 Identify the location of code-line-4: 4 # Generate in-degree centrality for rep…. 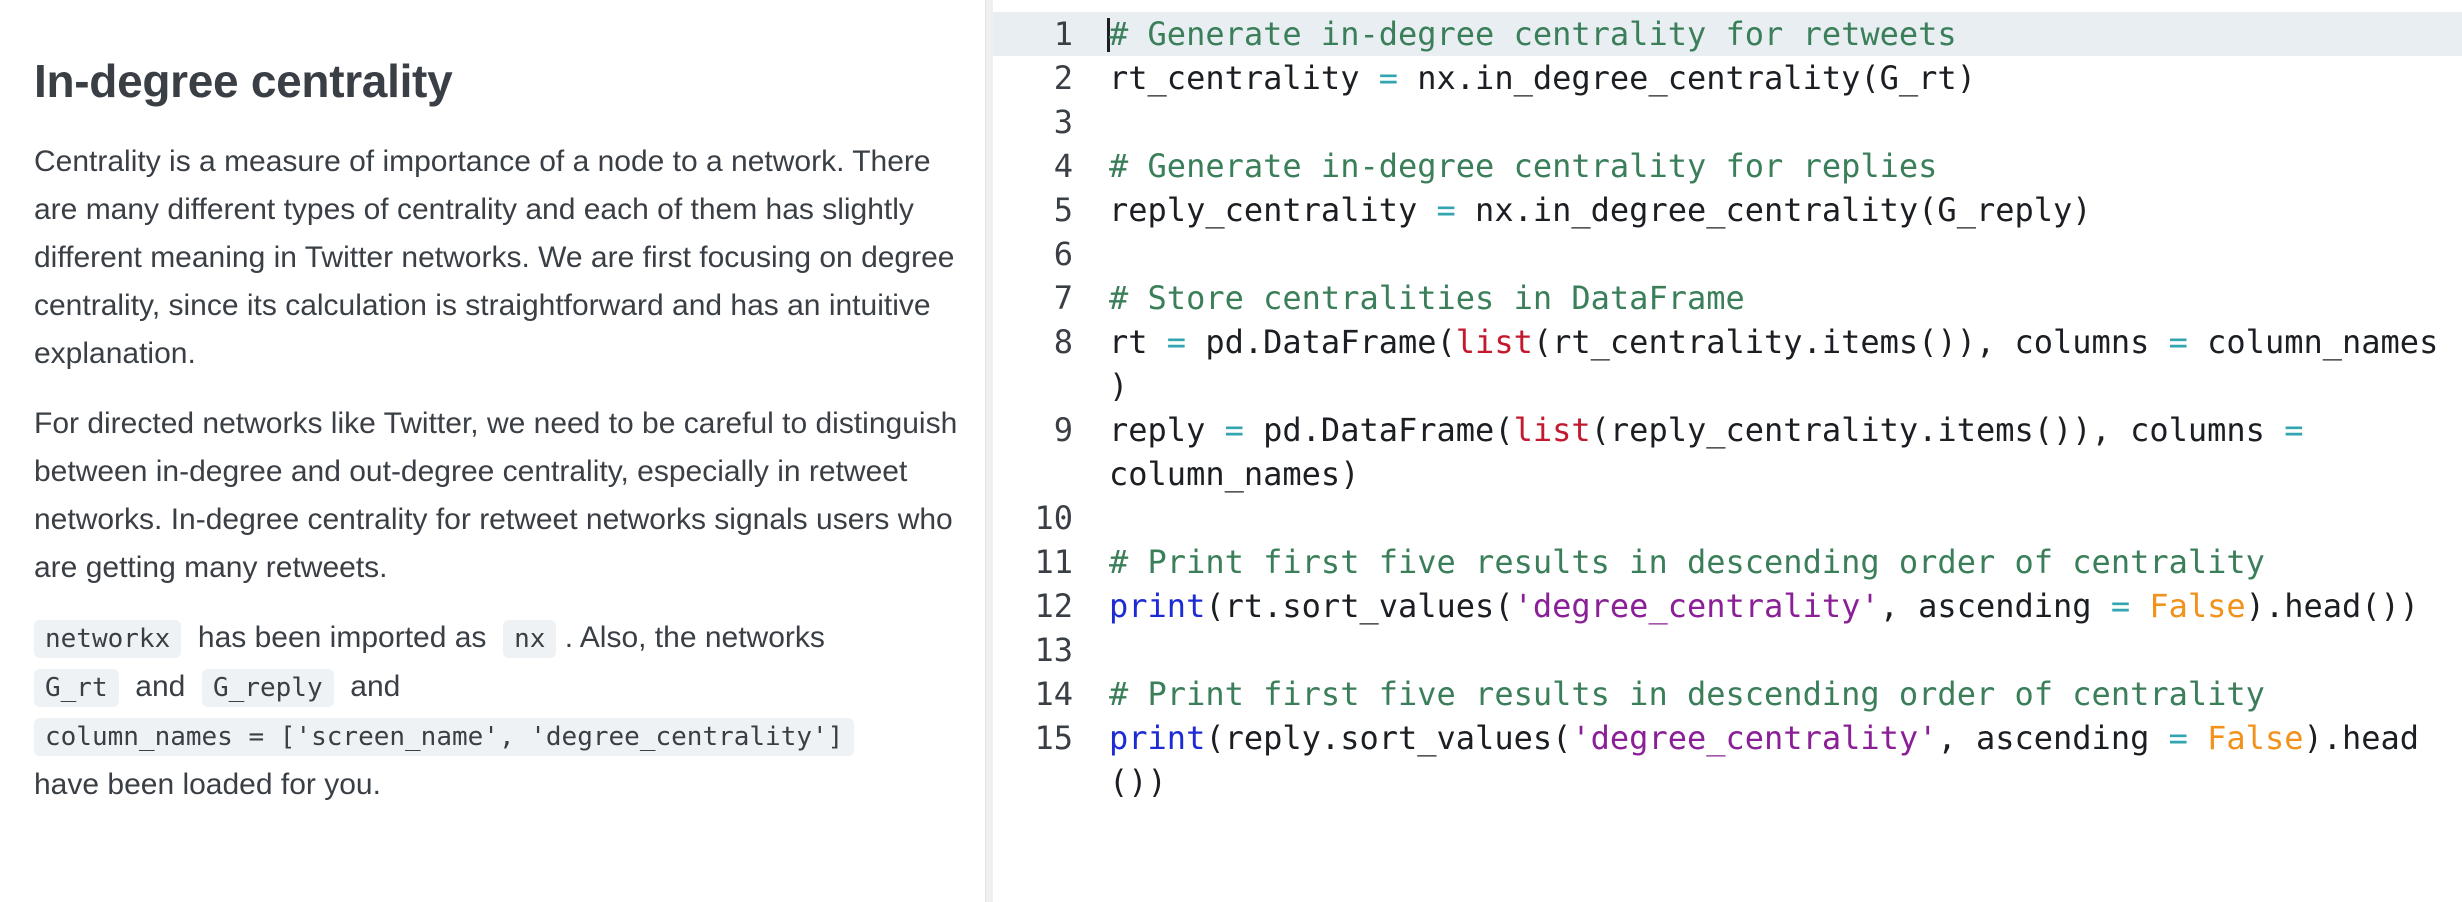
(1727, 166).